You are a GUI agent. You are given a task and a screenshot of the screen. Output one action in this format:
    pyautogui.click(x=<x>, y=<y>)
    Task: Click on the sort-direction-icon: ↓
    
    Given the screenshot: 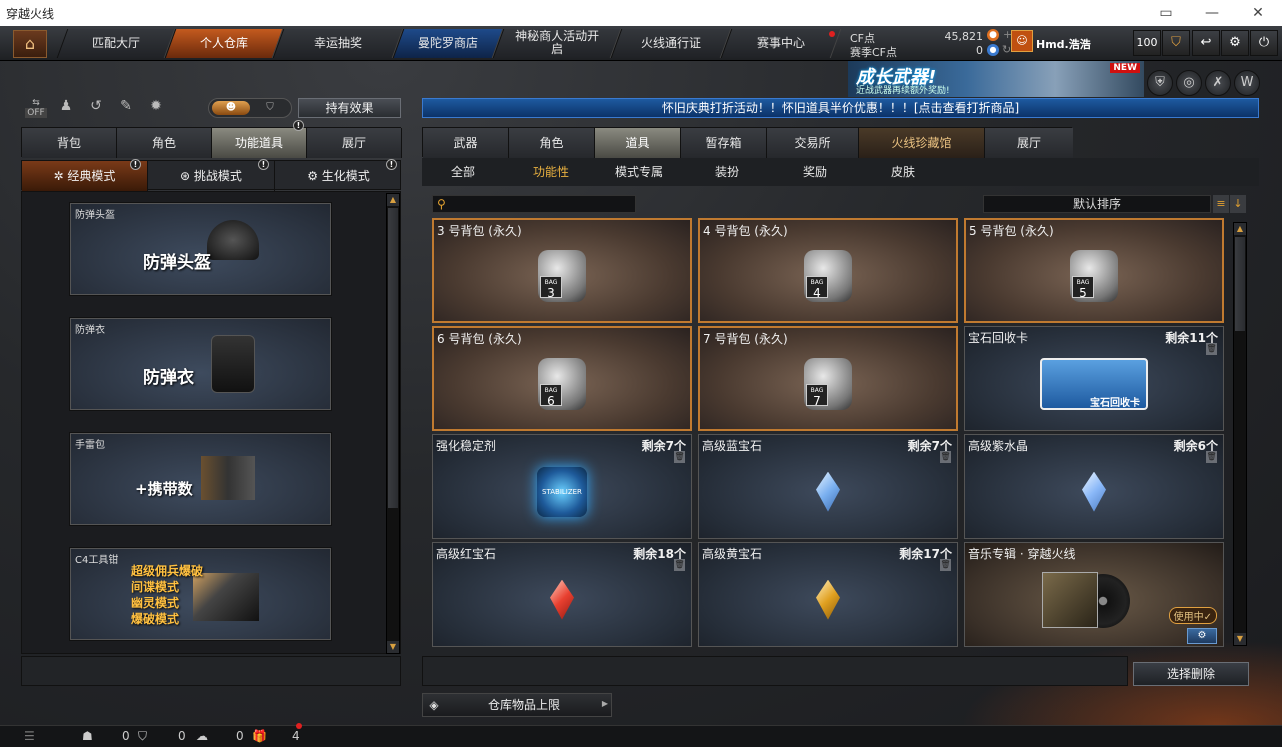 What is the action you would take?
    pyautogui.click(x=1238, y=204)
    